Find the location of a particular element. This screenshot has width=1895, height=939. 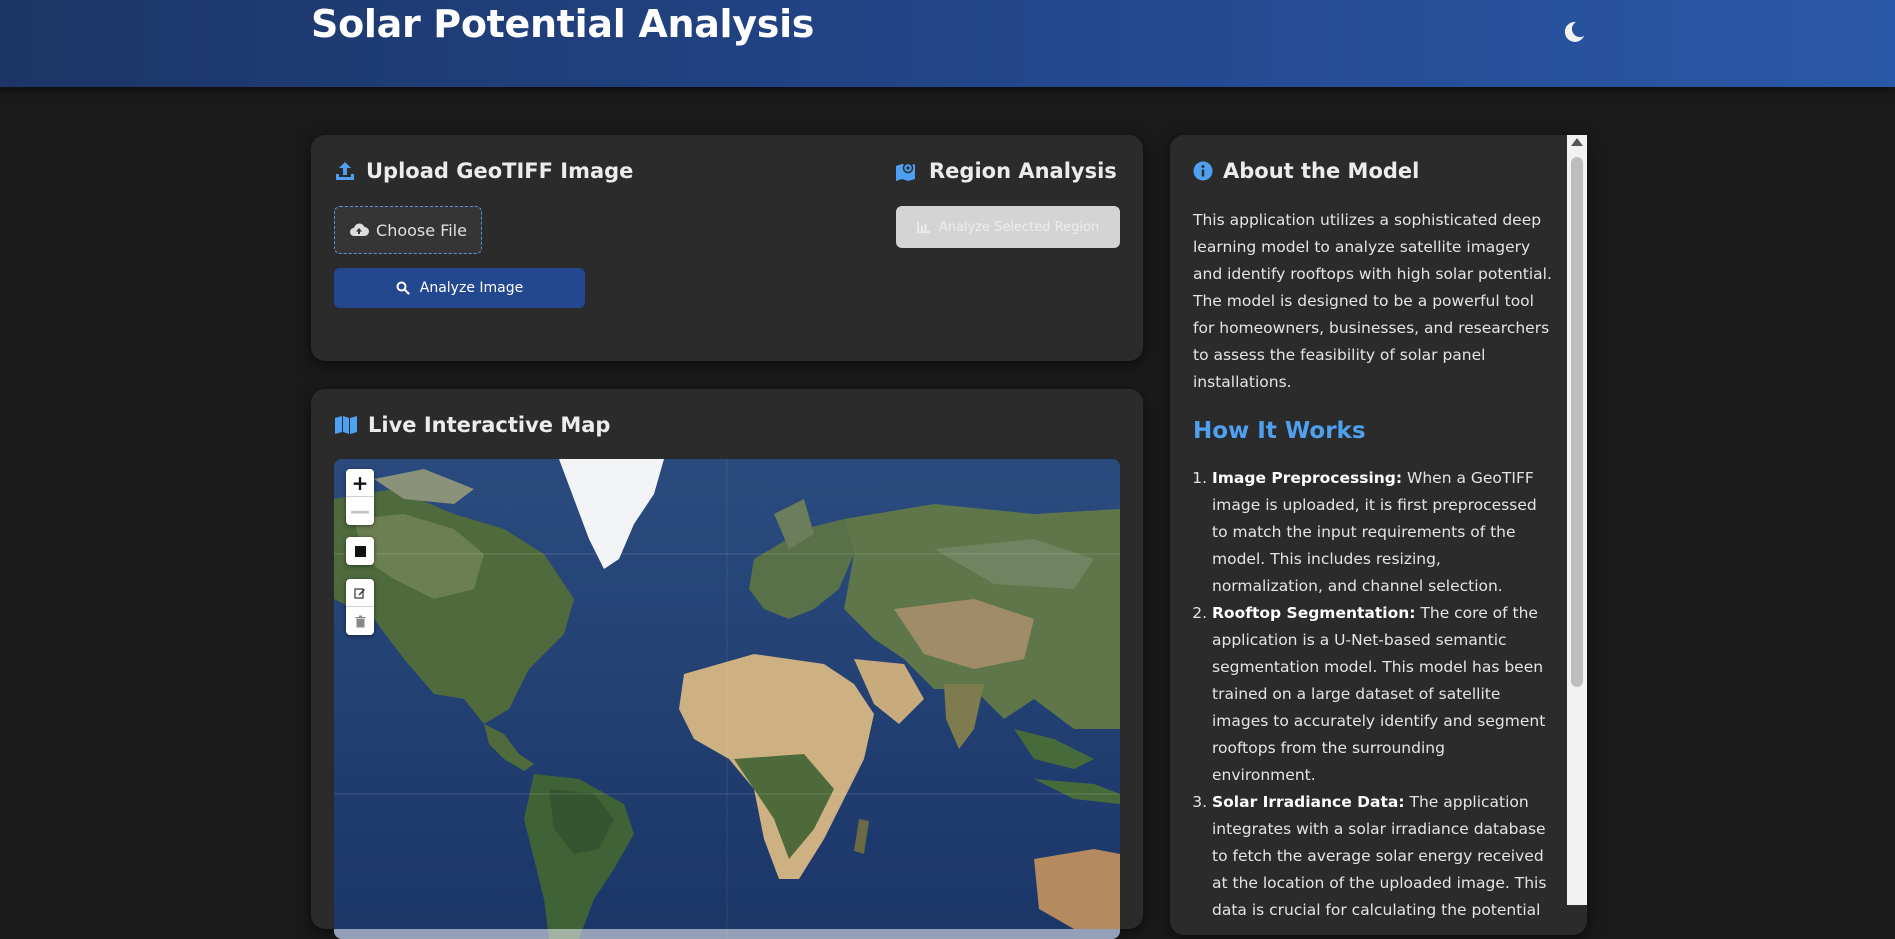

chart-icon is located at coordinates (923, 227).